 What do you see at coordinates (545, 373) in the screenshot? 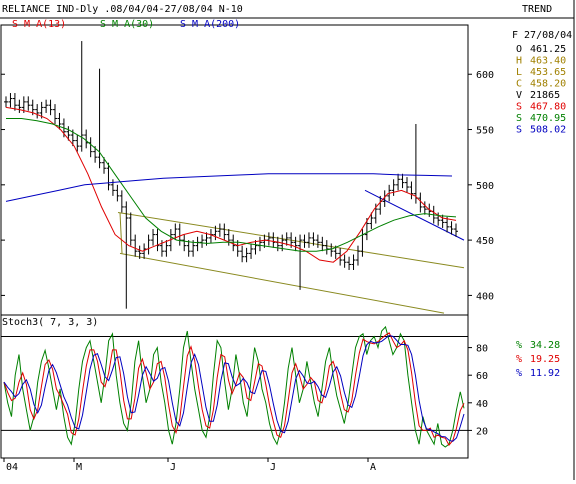
I see `stoch-readout-value: 11.92` at bounding box center [545, 373].